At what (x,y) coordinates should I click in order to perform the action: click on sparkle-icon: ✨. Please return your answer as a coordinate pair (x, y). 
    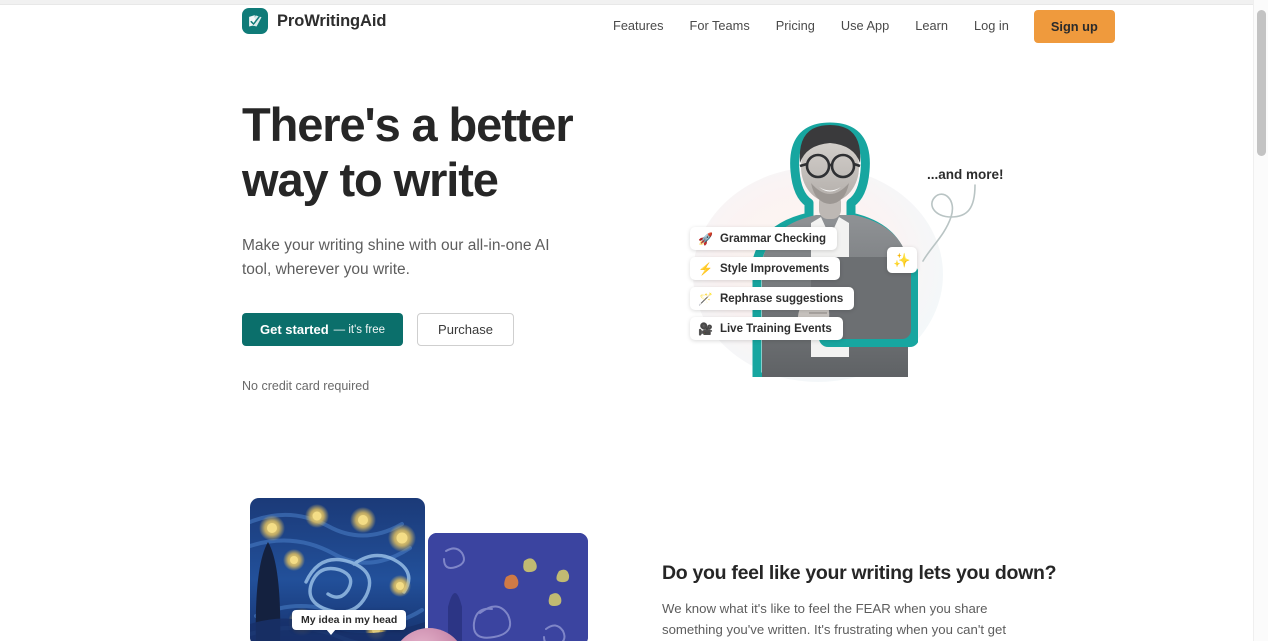
    Looking at the image, I should click on (902, 260).